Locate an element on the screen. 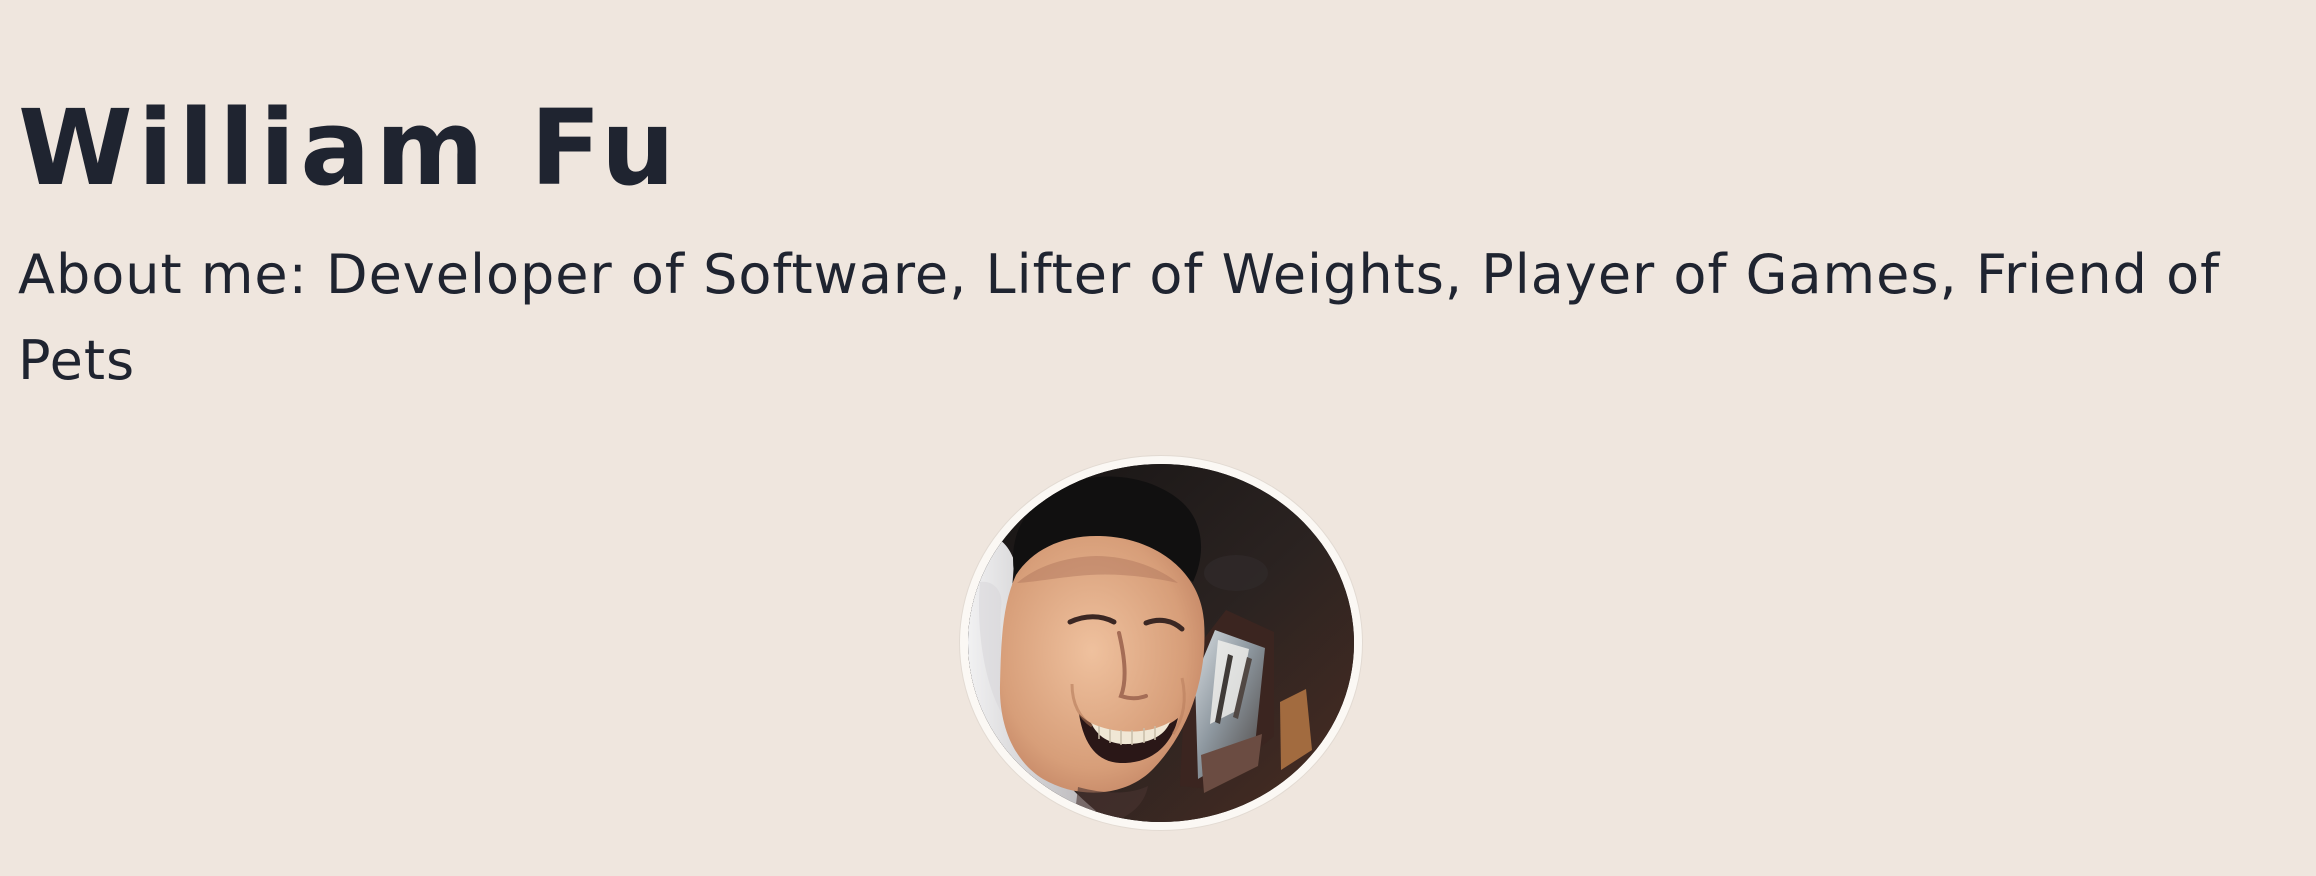 Image resolution: width=2316 pixels, height=876 pixels. page-title: William Fu is located at coordinates (349, 148).